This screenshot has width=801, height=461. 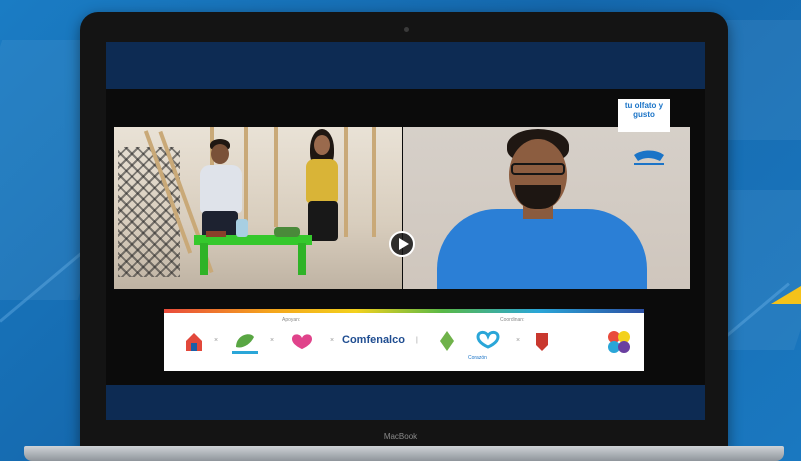 What do you see at coordinates (786, 295) in the screenshot?
I see `accent-triangle` at bounding box center [786, 295].